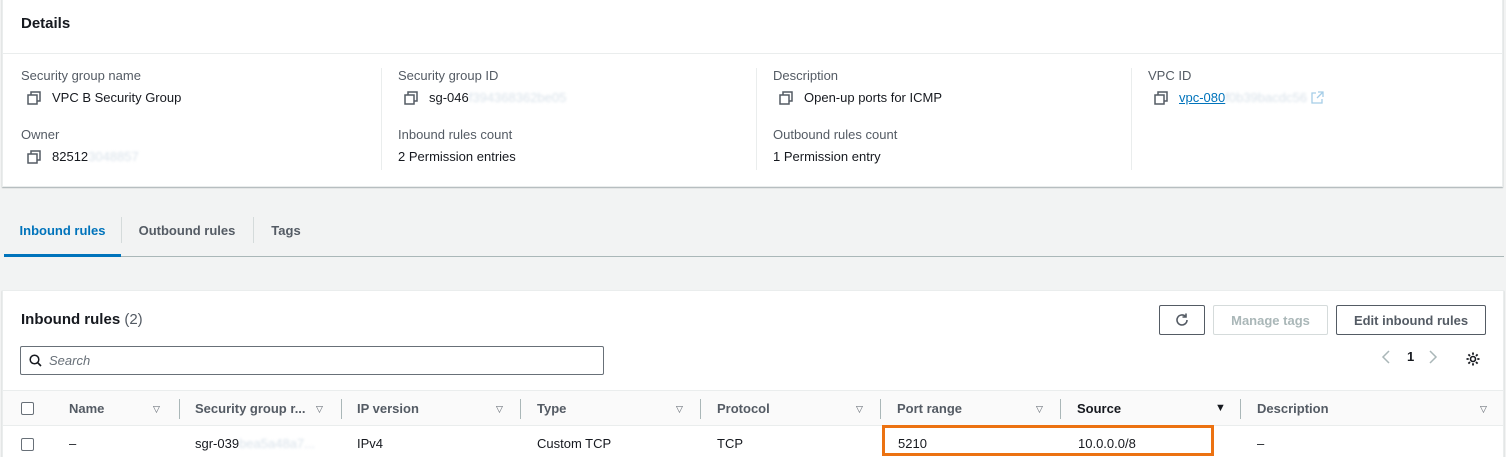 This screenshot has width=1506, height=457. Describe the element at coordinates (948, 86) in the screenshot. I see `description-field: Description Open-up ports for ICMP` at that location.